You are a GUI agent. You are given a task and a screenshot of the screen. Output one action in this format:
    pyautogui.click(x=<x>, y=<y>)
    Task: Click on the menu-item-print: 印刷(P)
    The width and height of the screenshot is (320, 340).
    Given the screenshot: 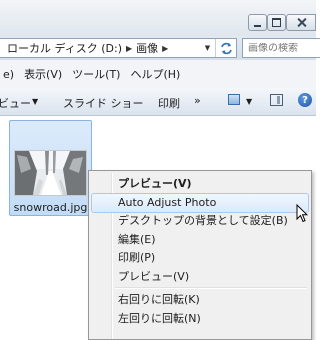 What is the action you would take?
    pyautogui.click(x=200, y=258)
    